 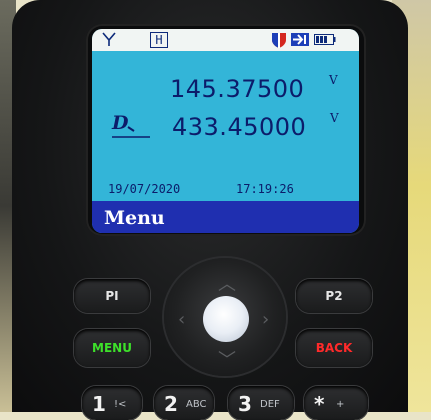 I want to click on back-key-label: BACK, so click(x=334, y=348).